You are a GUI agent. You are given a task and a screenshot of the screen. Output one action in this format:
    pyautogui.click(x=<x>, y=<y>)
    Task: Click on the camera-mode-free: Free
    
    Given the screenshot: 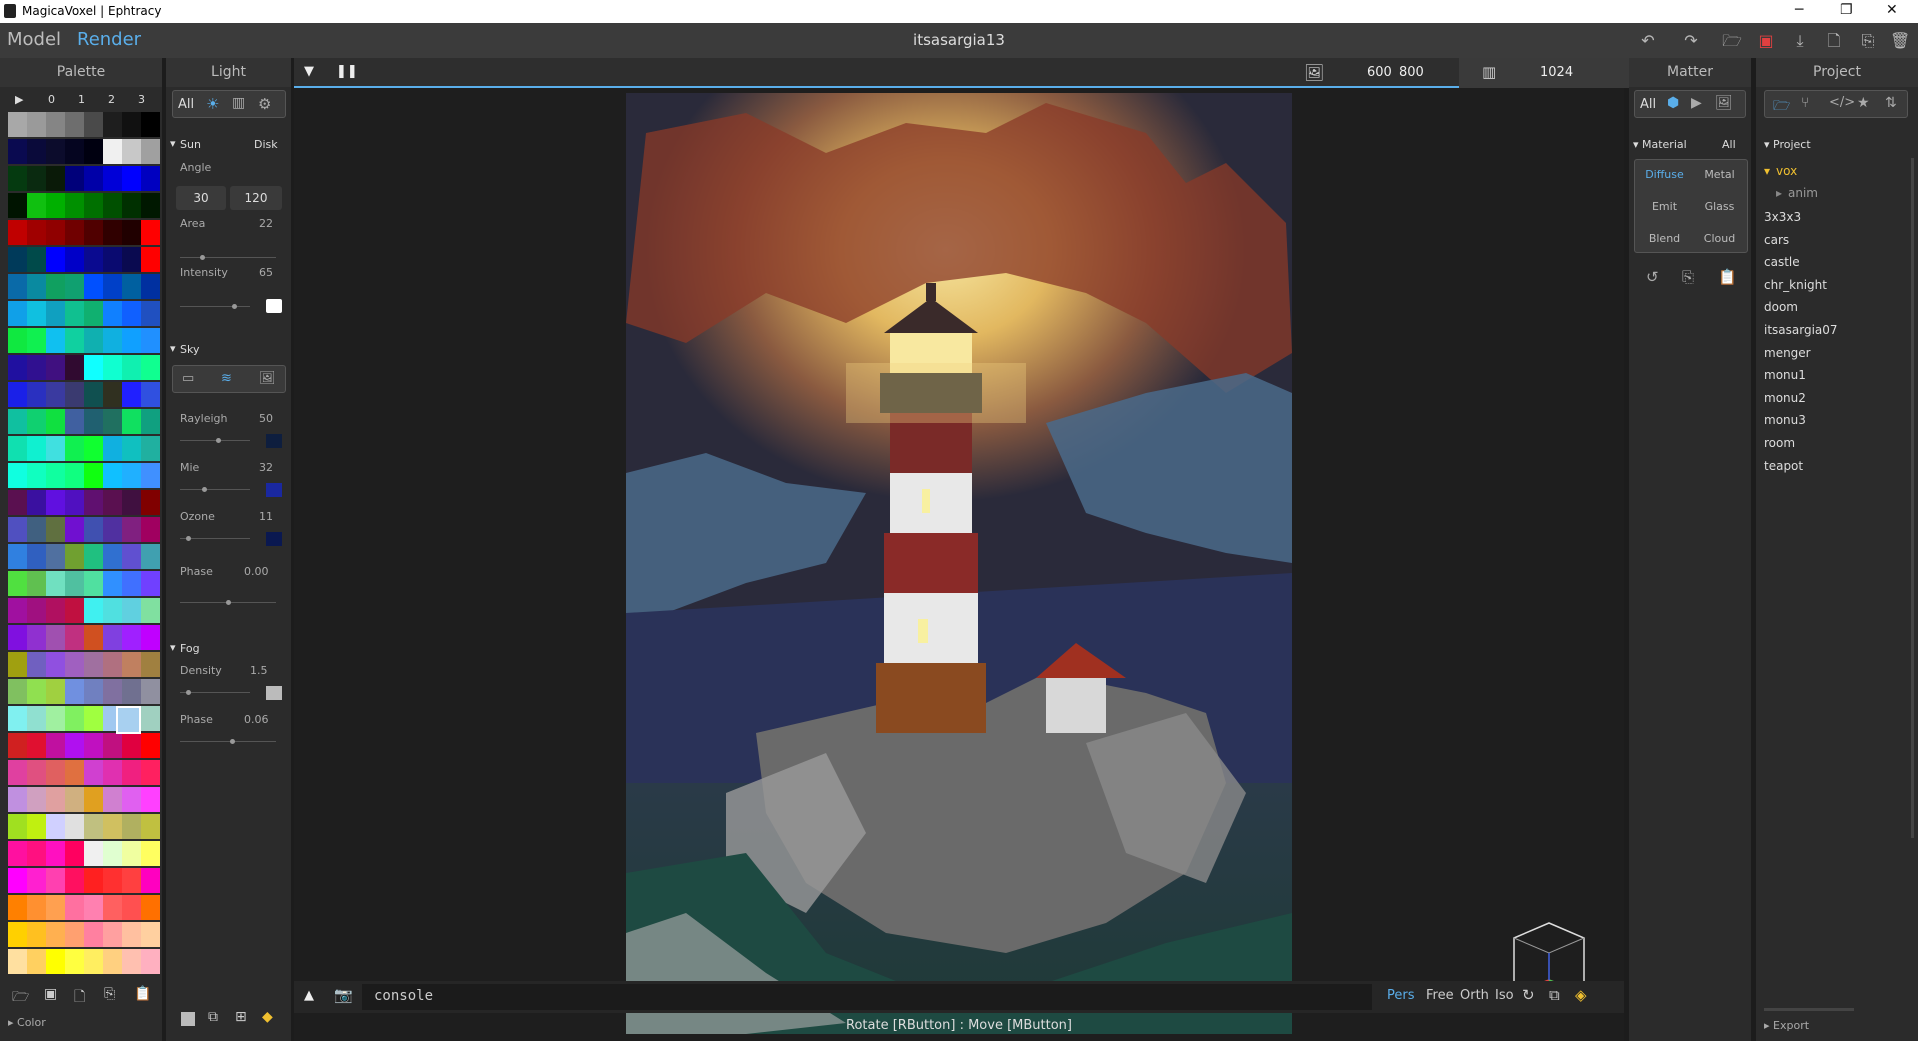 What is the action you would take?
    pyautogui.click(x=1440, y=995)
    